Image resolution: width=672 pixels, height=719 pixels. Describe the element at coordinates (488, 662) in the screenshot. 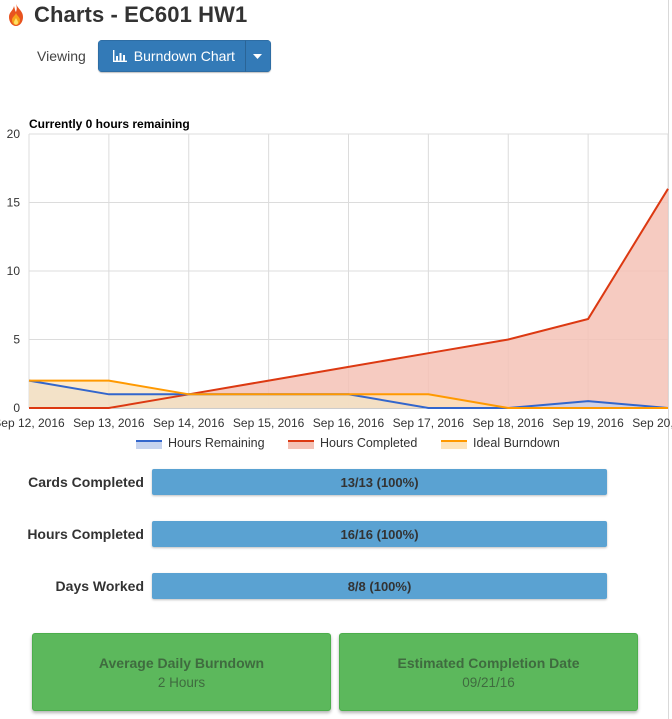

I see `stat-title: Estimated Completion Date` at that location.